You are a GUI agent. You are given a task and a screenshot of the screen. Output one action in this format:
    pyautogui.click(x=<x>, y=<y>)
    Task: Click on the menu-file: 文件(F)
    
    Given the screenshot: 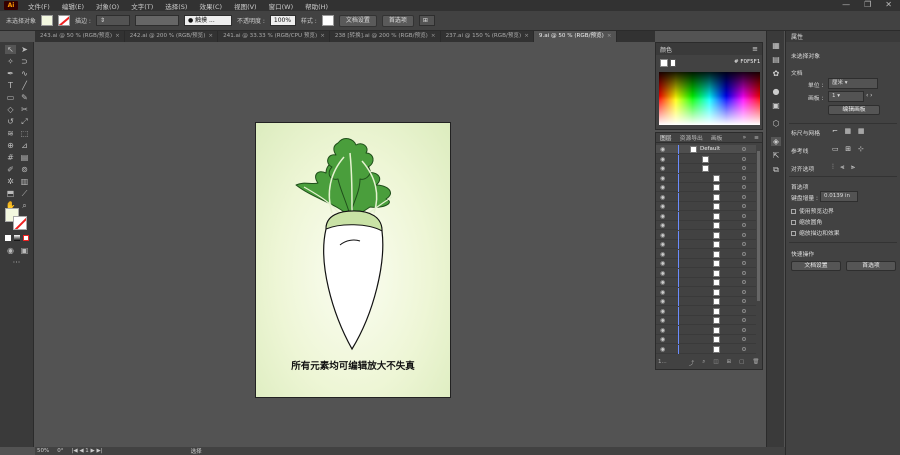 What is the action you would take?
    pyautogui.click(x=39, y=6)
    